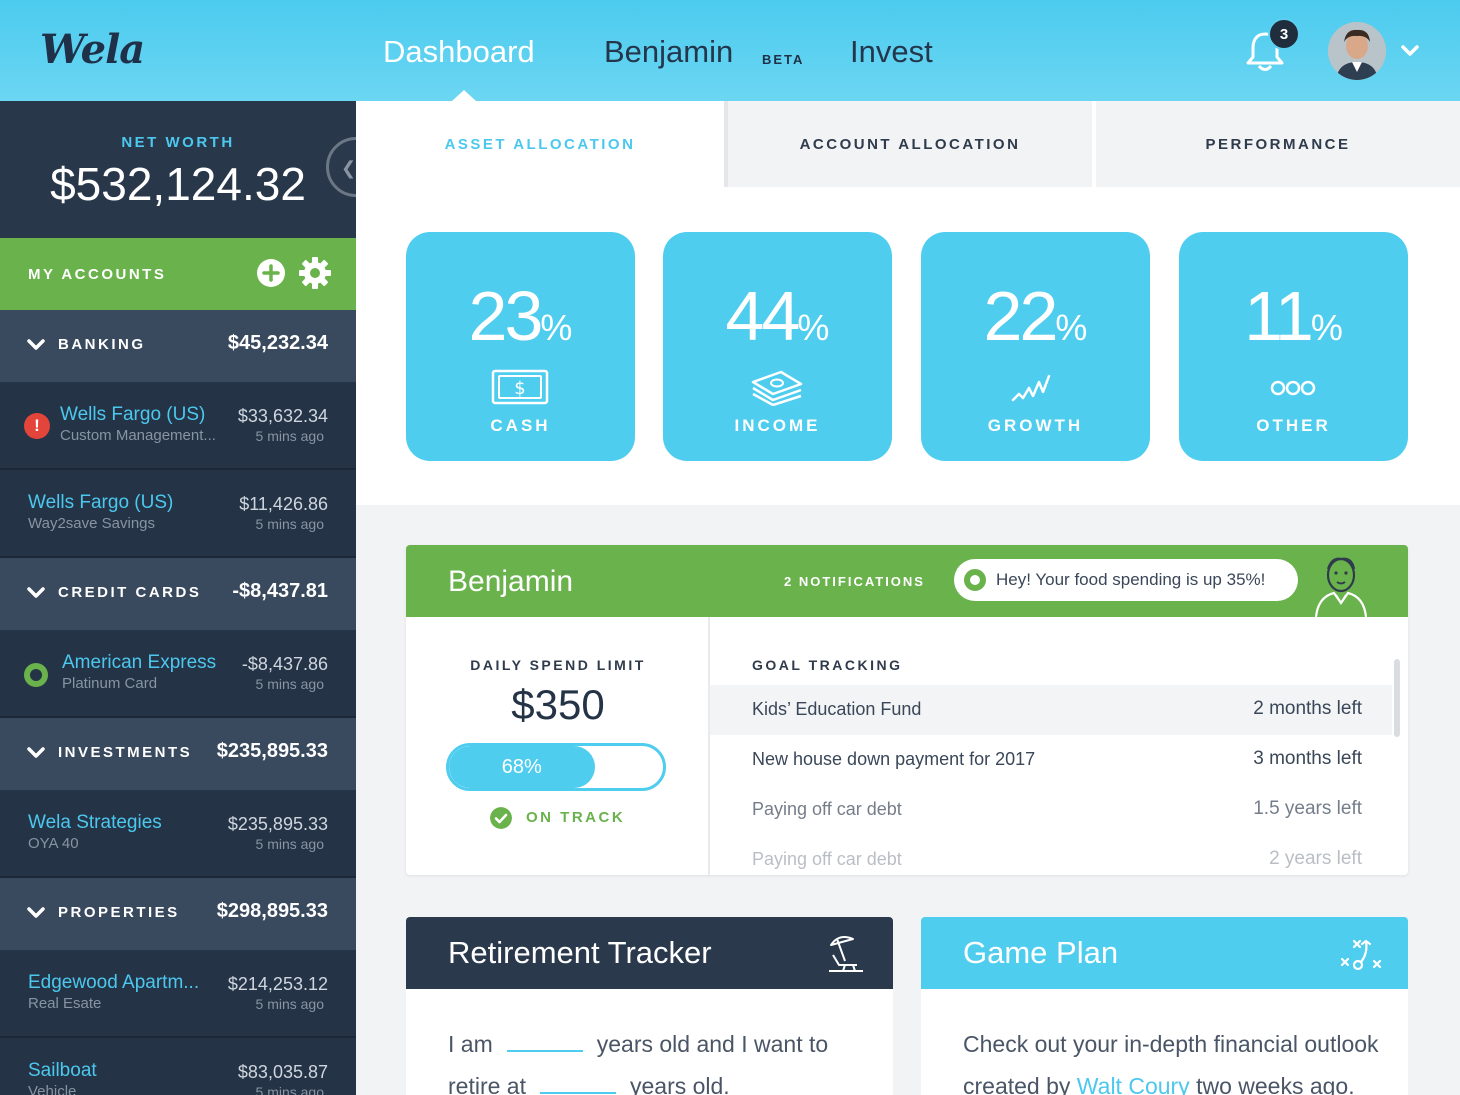  What do you see at coordinates (777, 346) in the screenshot?
I see `allocation-card-income: 44% INCOME` at bounding box center [777, 346].